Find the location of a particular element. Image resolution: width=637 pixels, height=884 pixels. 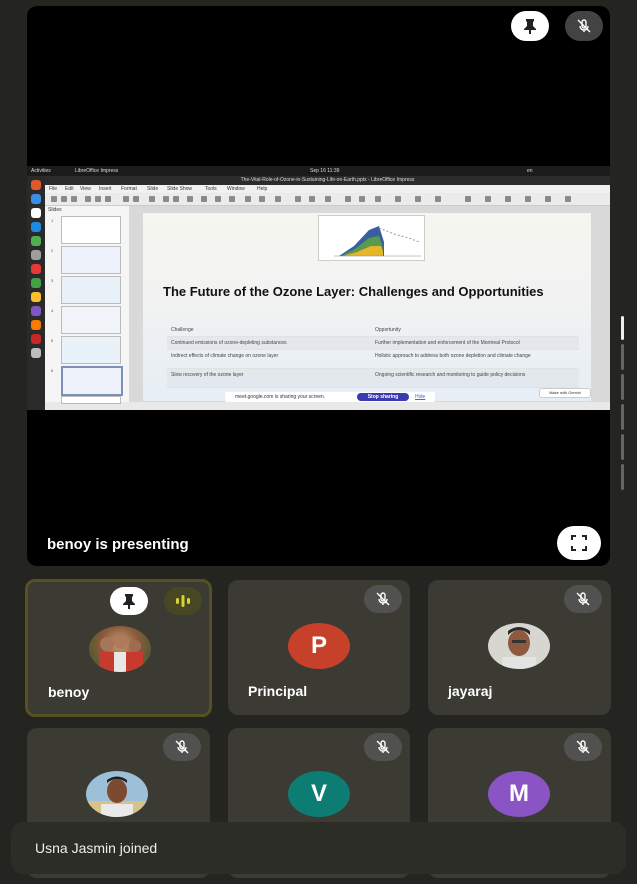

avatar: P is located at coordinates (319, 646).